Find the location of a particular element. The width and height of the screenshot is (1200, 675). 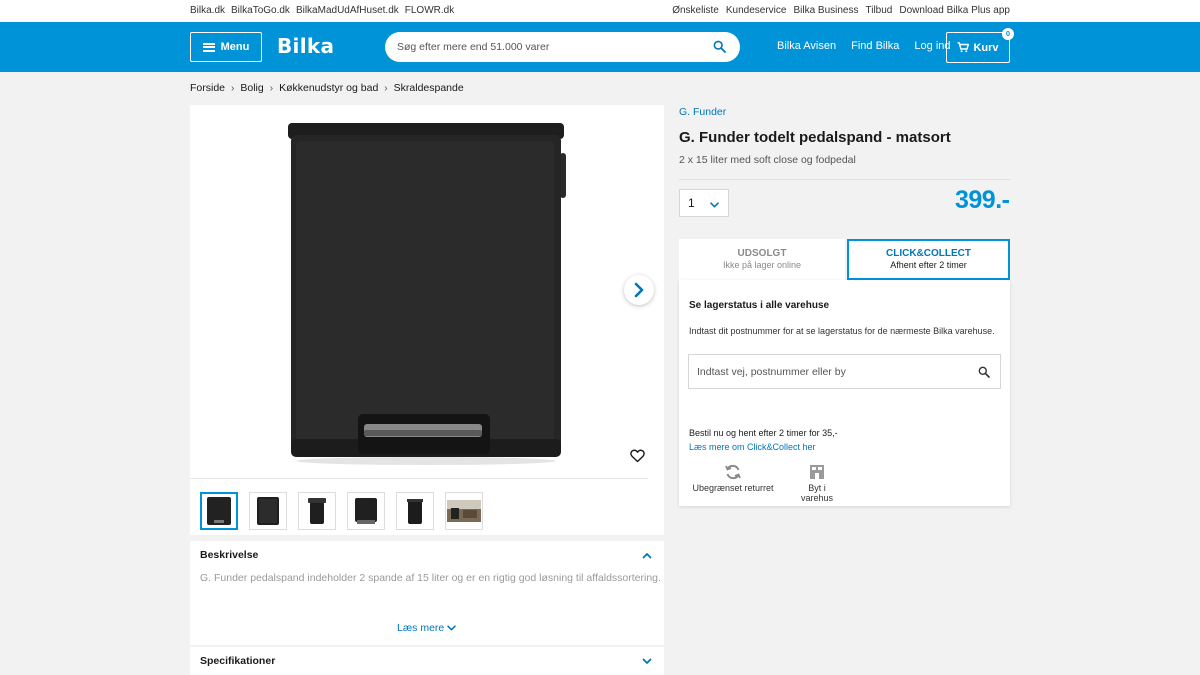

link-offers: Tilbud is located at coordinates (879, 10).